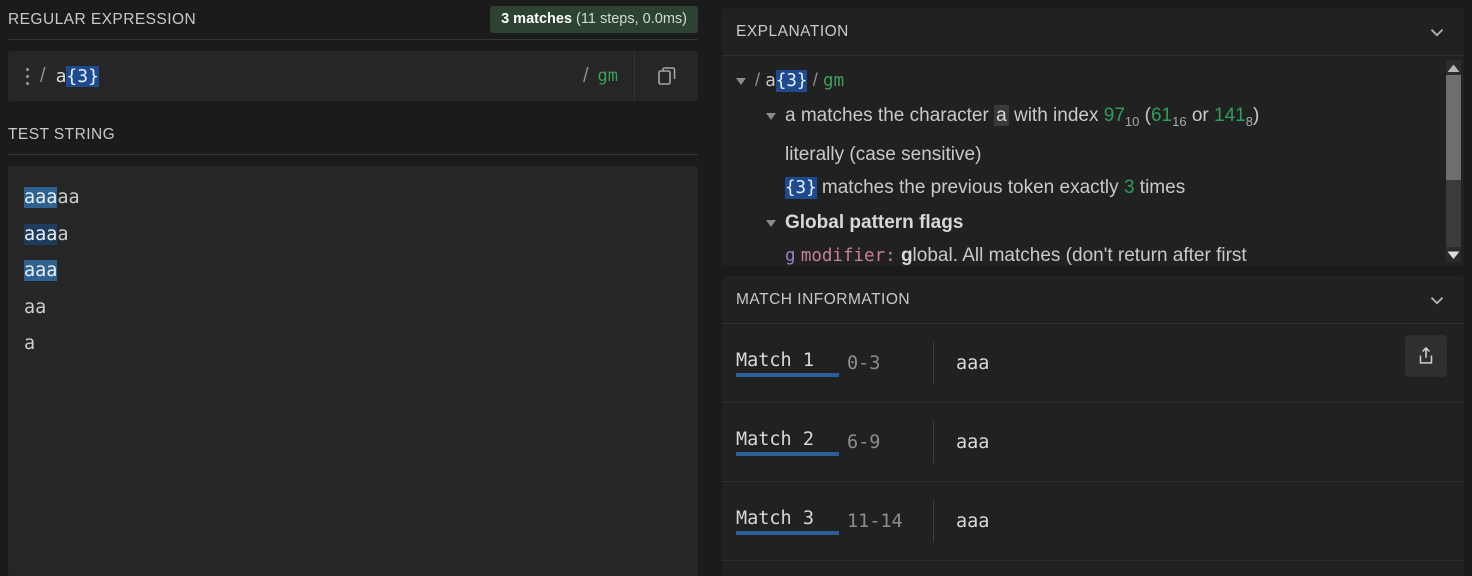  Describe the element at coordinates (970, 188) in the screenshot. I see `exp-quantifier-text-1: matches the previous token exactly` at that location.